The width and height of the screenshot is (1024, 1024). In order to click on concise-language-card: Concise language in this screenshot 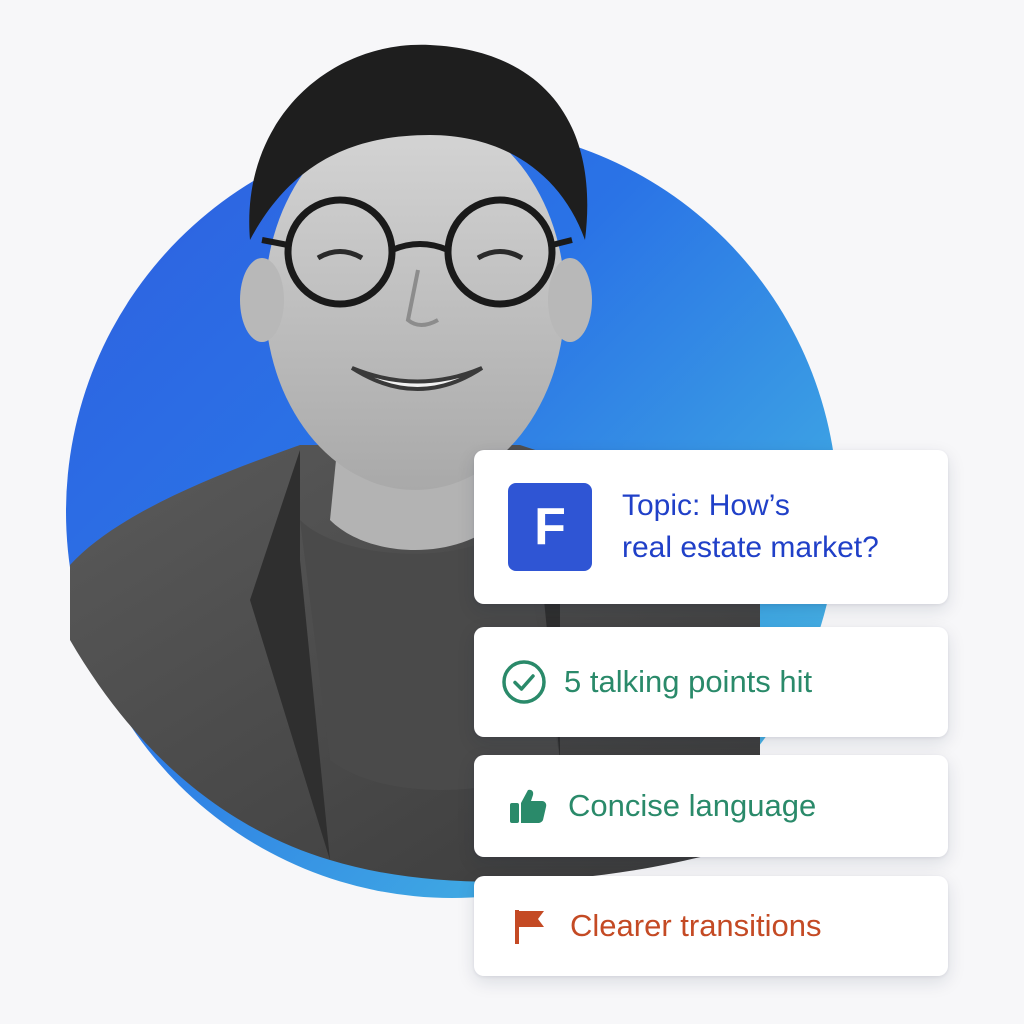, I will do `click(711, 806)`.